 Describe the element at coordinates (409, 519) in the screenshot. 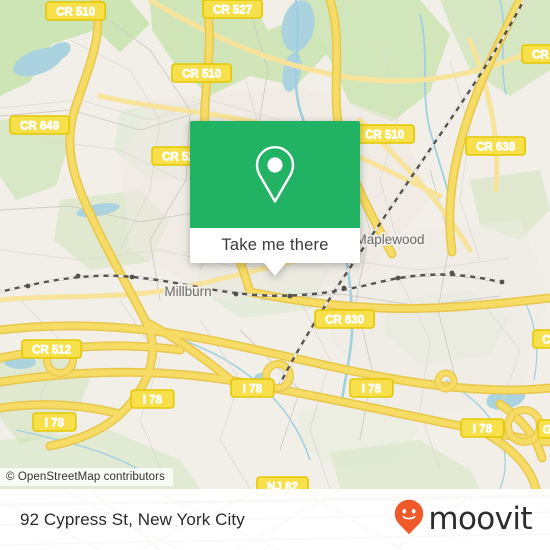

I see `moovit-smiley-pin-icon` at that location.